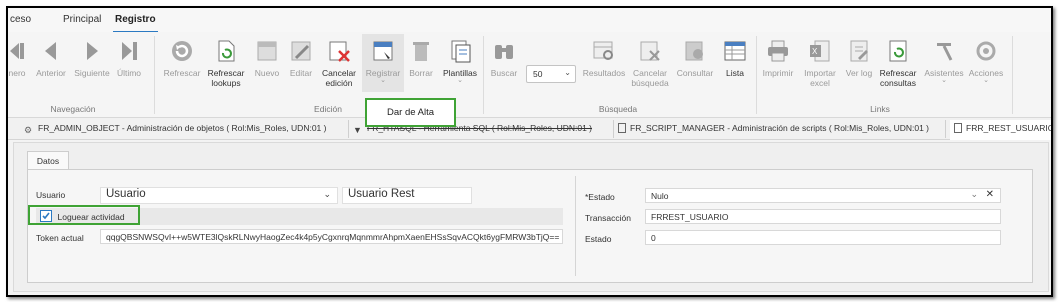  I want to click on cancelar-busqueda-button: Cancelar búsqueda, so click(650, 63).